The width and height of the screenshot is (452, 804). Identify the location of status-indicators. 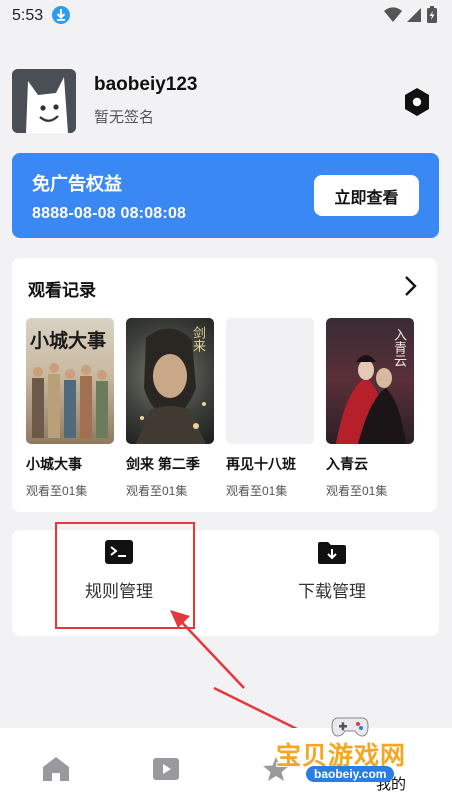
(411, 15).